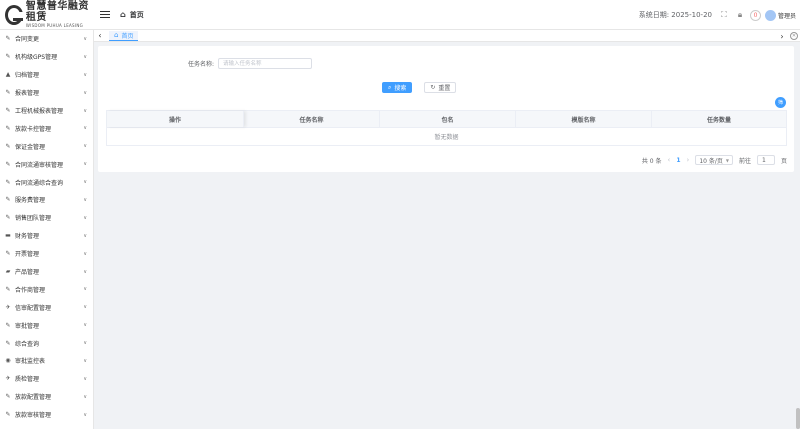  I want to click on tab-home: ⌂ 首页, so click(124, 35).